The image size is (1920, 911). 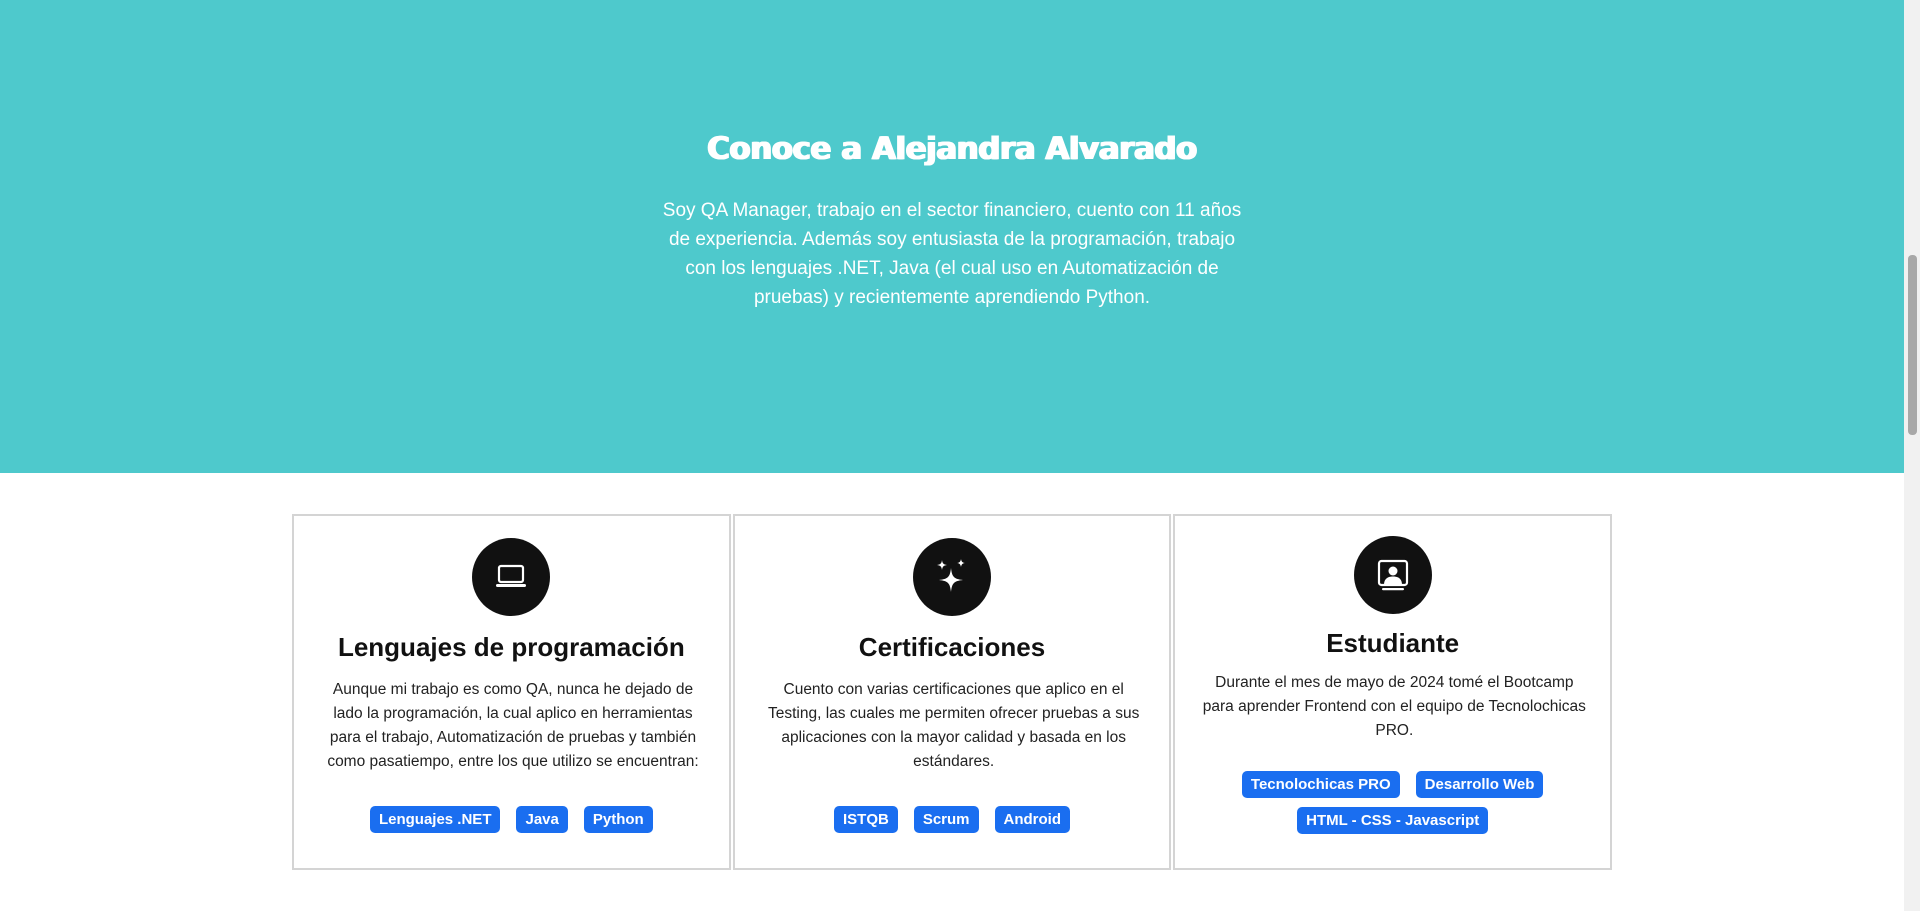 What do you see at coordinates (1320, 784) in the screenshot?
I see `badge-tecnolochicas-pro: Tecnolochicas PRO` at bounding box center [1320, 784].